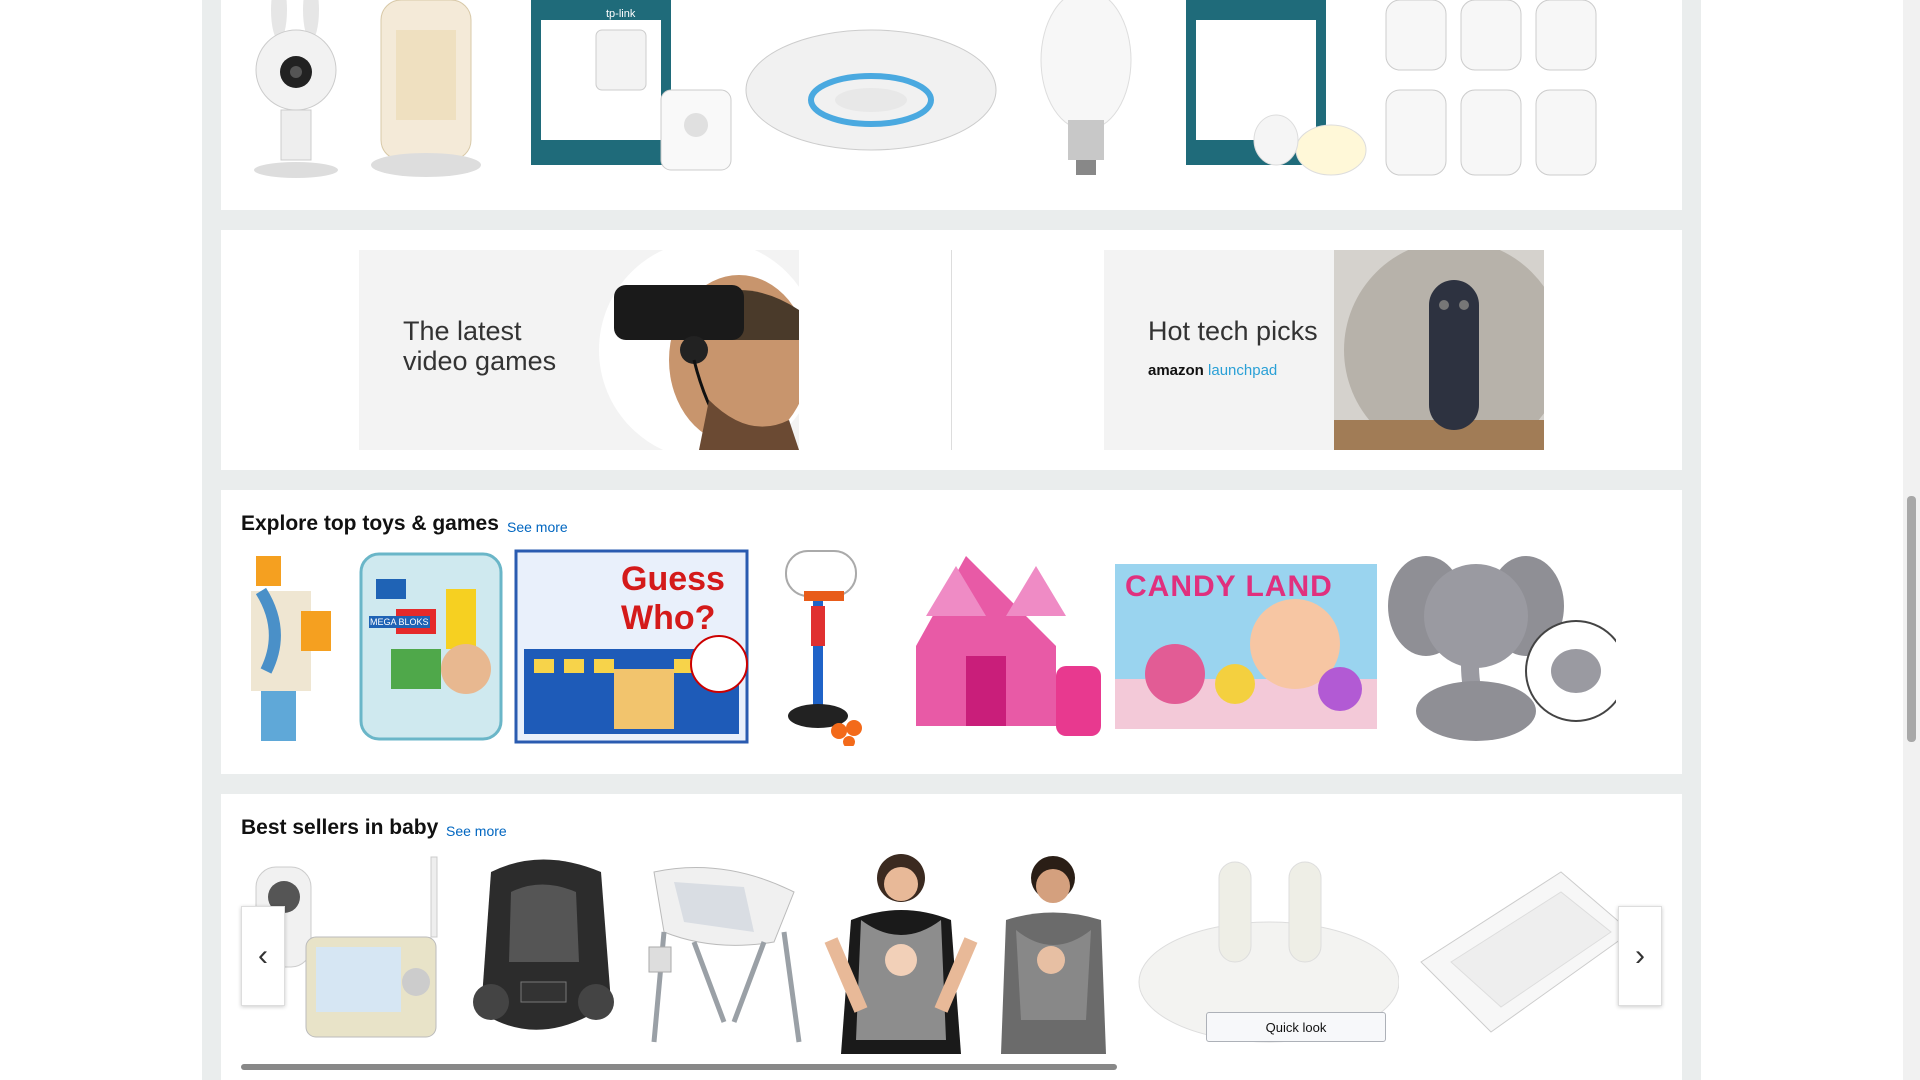 The image size is (1920, 1080). Describe the element at coordinates (543, 952) in the screenshot. I see `product-convertible-car-seat` at that location.